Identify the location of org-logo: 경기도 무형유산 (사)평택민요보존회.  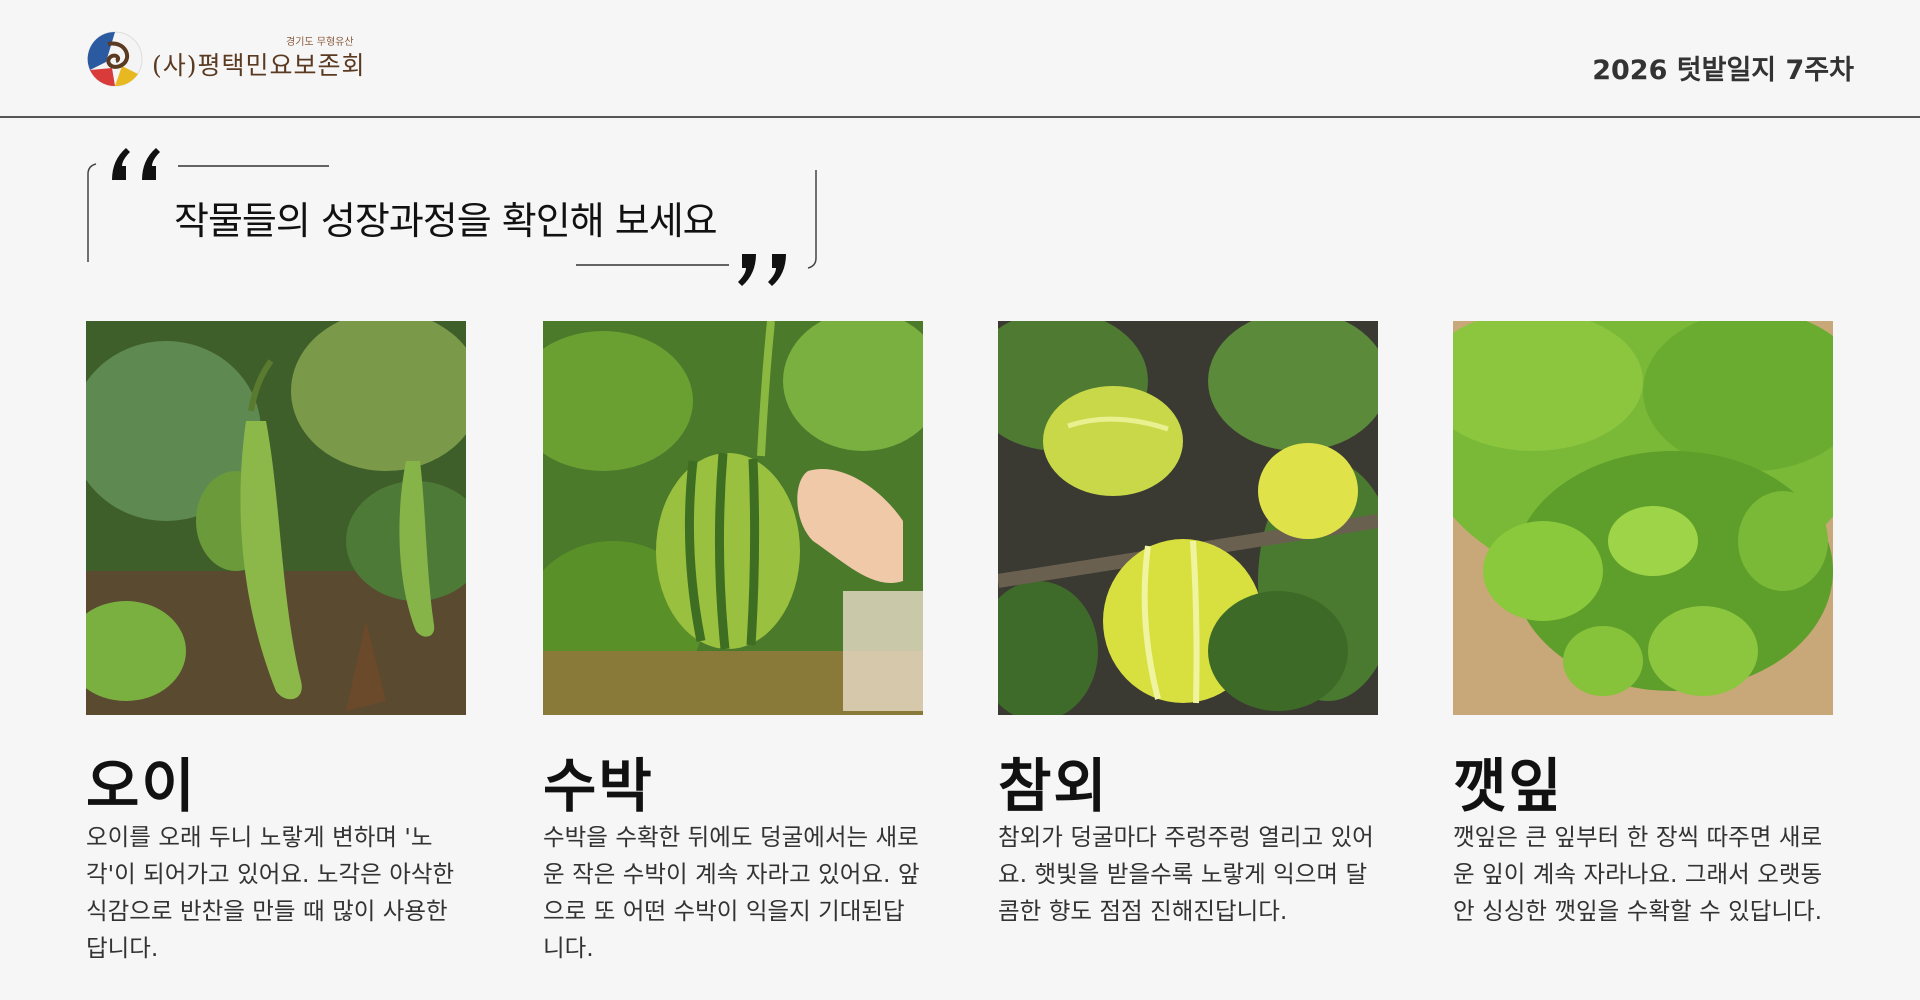
(236, 60).